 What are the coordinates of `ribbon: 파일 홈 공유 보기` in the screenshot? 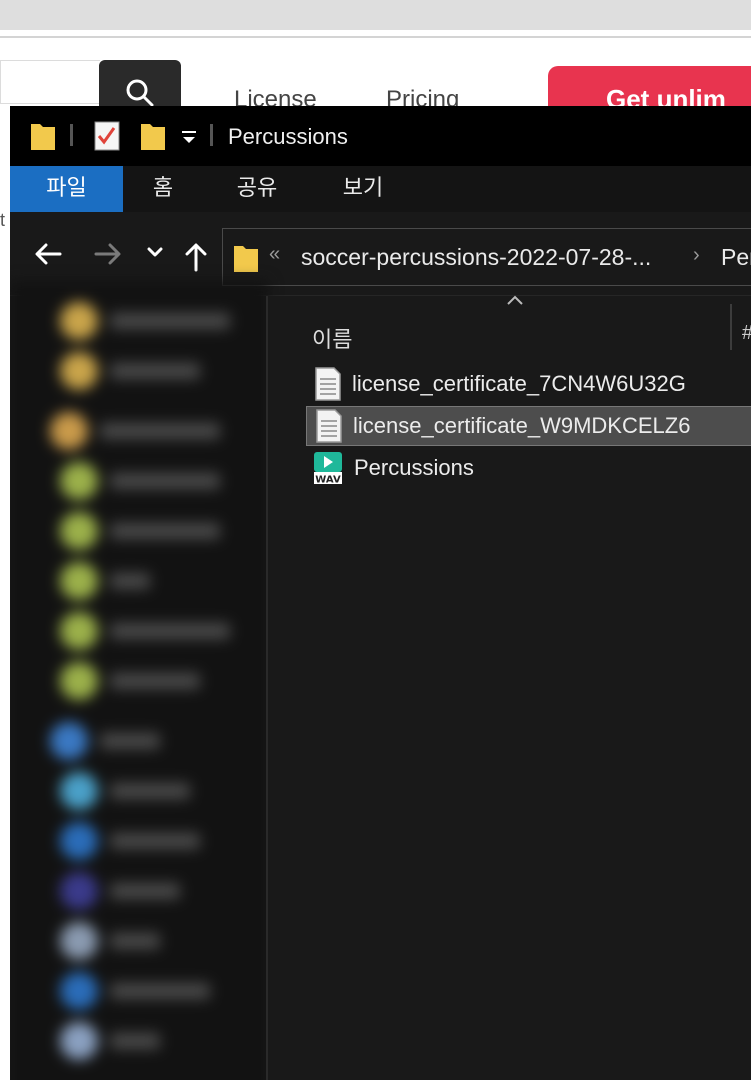 It's located at (380, 189).